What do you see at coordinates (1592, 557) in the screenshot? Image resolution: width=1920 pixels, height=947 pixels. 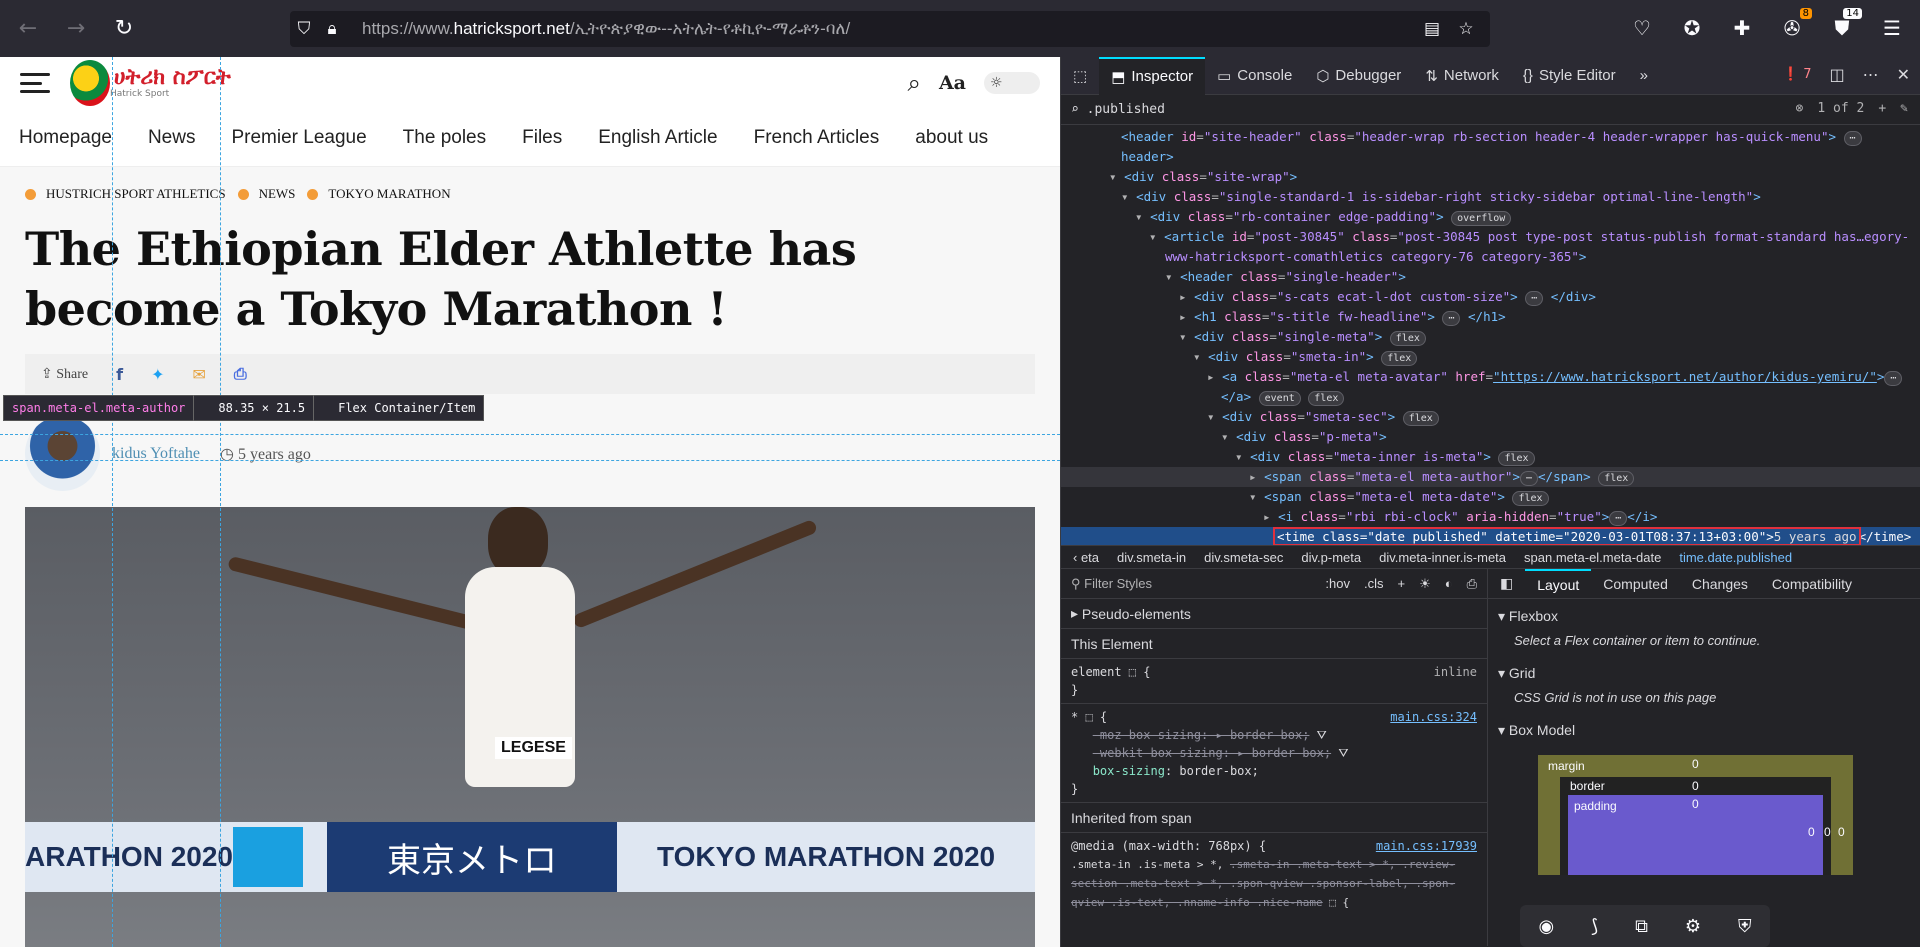 I see `breadcrumb-item: span.meta-el.meta-date` at bounding box center [1592, 557].